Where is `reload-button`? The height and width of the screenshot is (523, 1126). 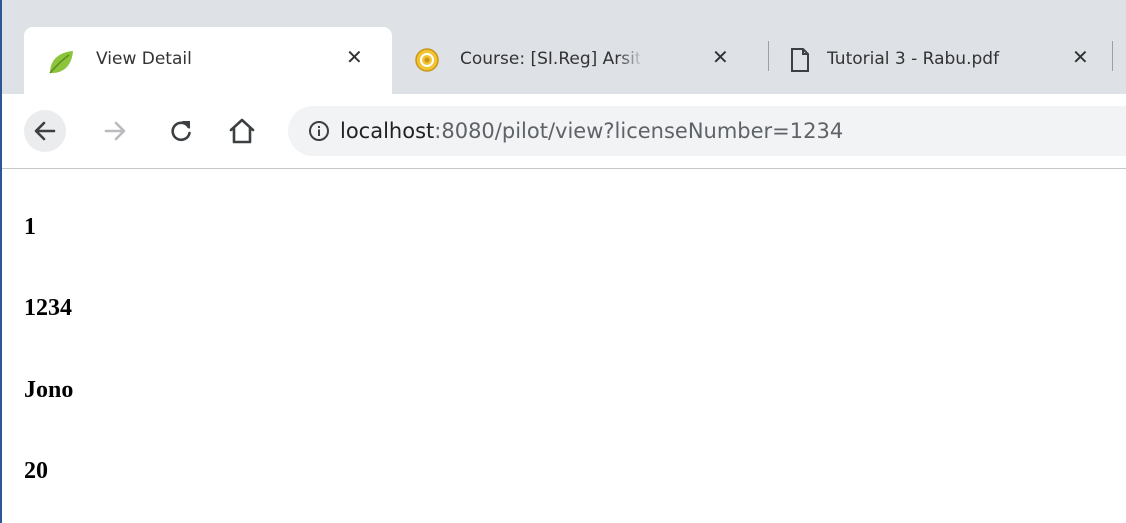 reload-button is located at coordinates (181, 131).